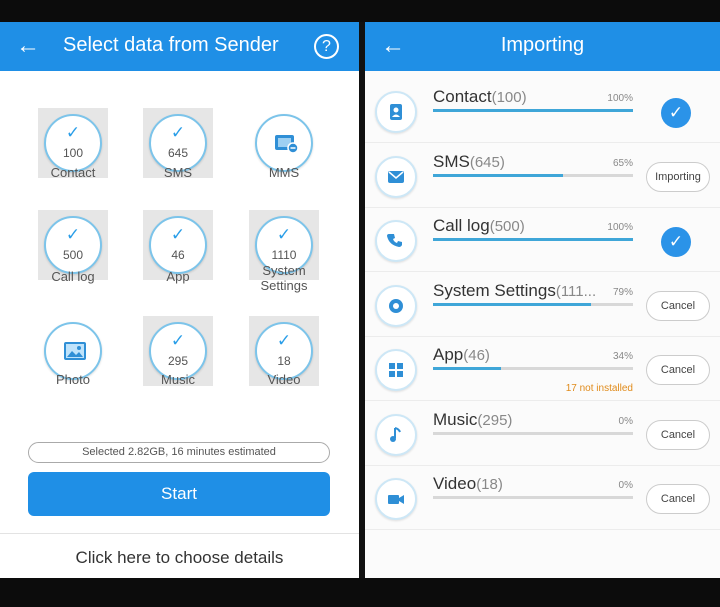 This screenshot has height=607, width=720. What do you see at coordinates (73, 379) in the screenshot?
I see `data-tile-label: Photo` at bounding box center [73, 379].